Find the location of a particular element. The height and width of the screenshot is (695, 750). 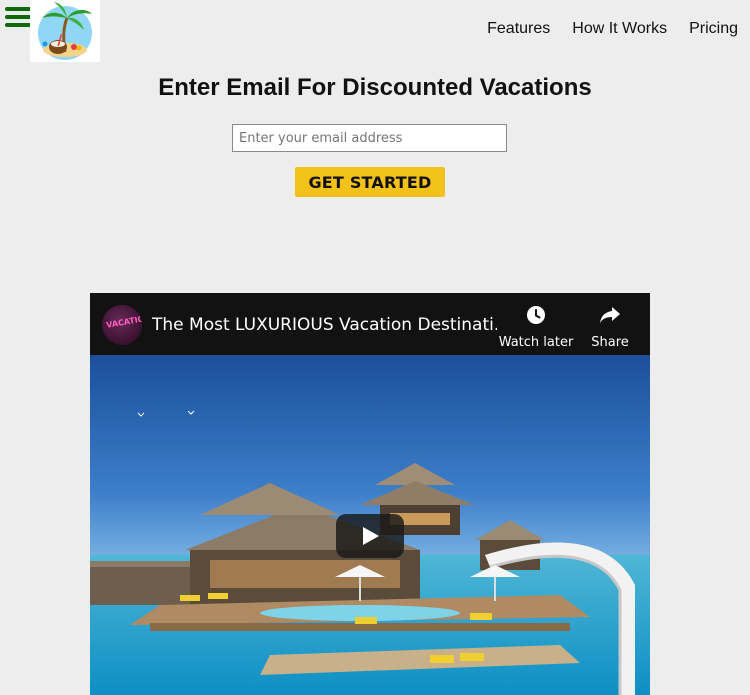

top-nav: Features How It Works Pricing is located at coordinates (612, 29).